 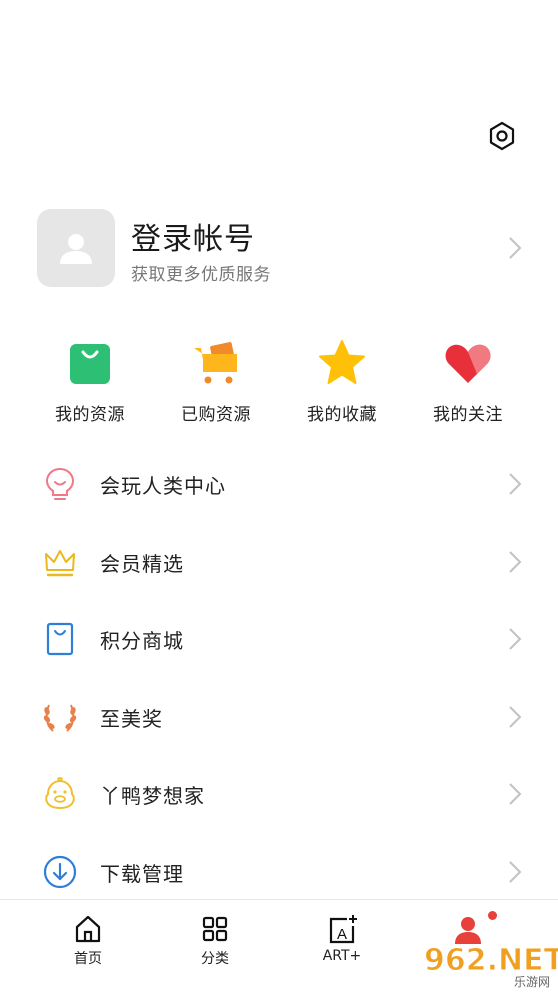 I want to click on quick-action-my-resources: 我的资源, so click(x=90, y=381).